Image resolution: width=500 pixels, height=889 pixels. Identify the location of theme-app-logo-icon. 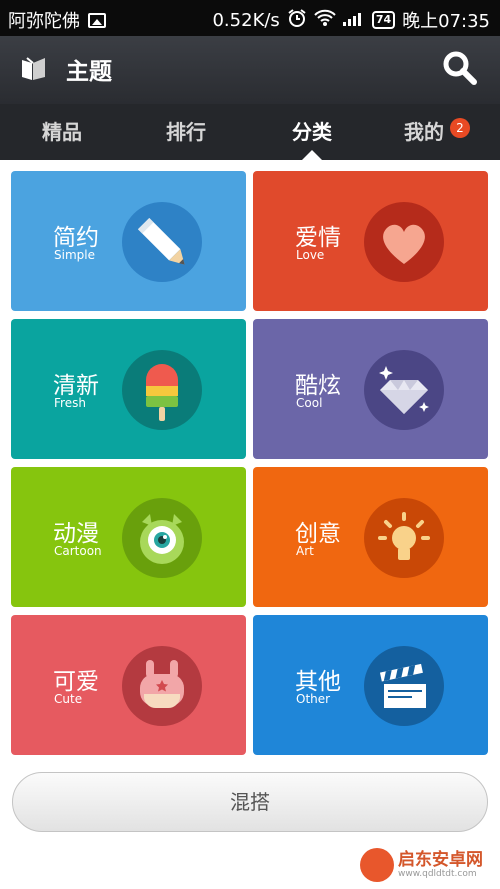
(34, 71).